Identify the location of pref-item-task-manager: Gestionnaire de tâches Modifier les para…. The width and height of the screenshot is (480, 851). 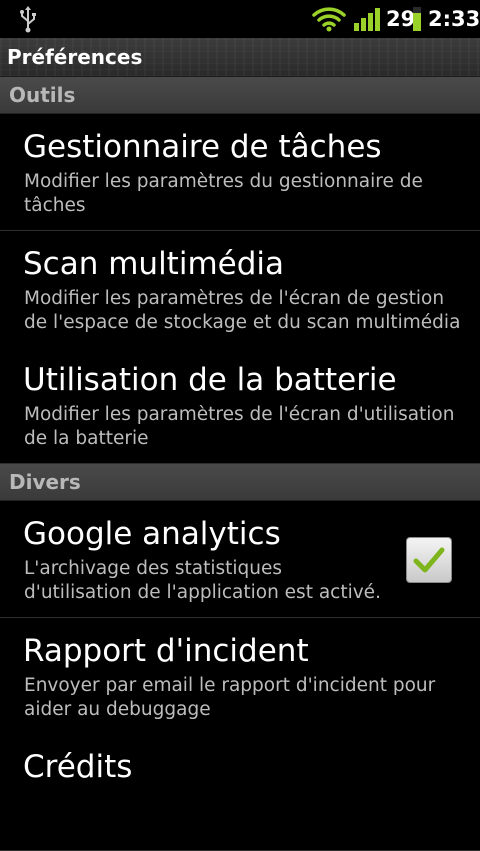
(240, 172).